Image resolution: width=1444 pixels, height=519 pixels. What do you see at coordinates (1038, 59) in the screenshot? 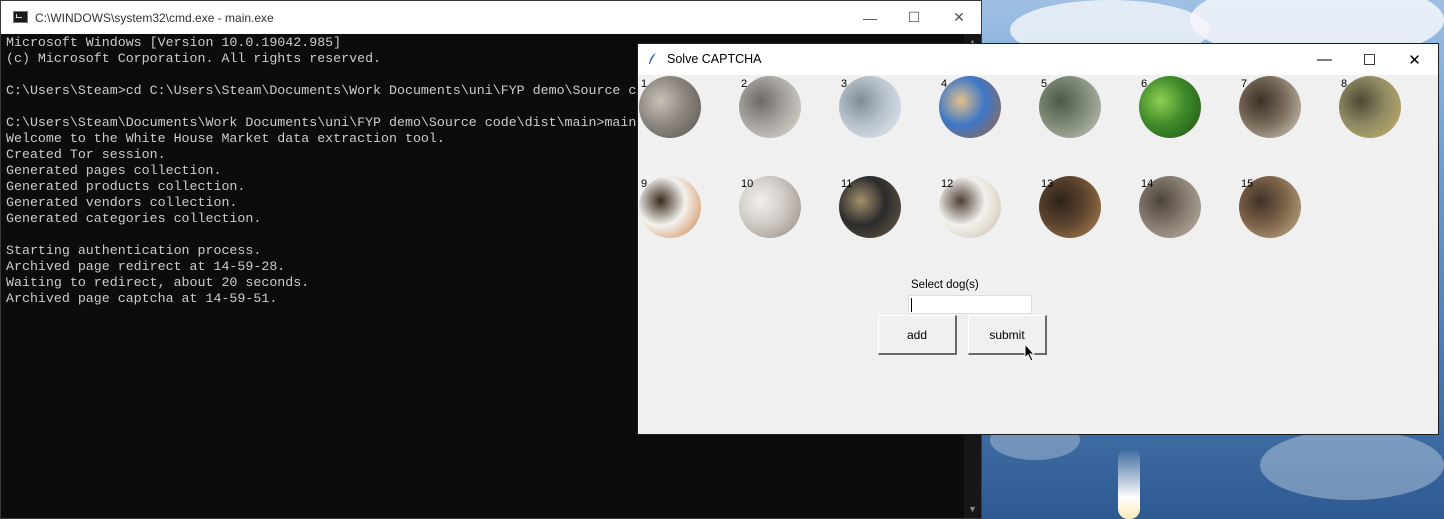
I see `captcha-titlebar: Solve CAPTCHA — ☐ ✕` at bounding box center [1038, 59].